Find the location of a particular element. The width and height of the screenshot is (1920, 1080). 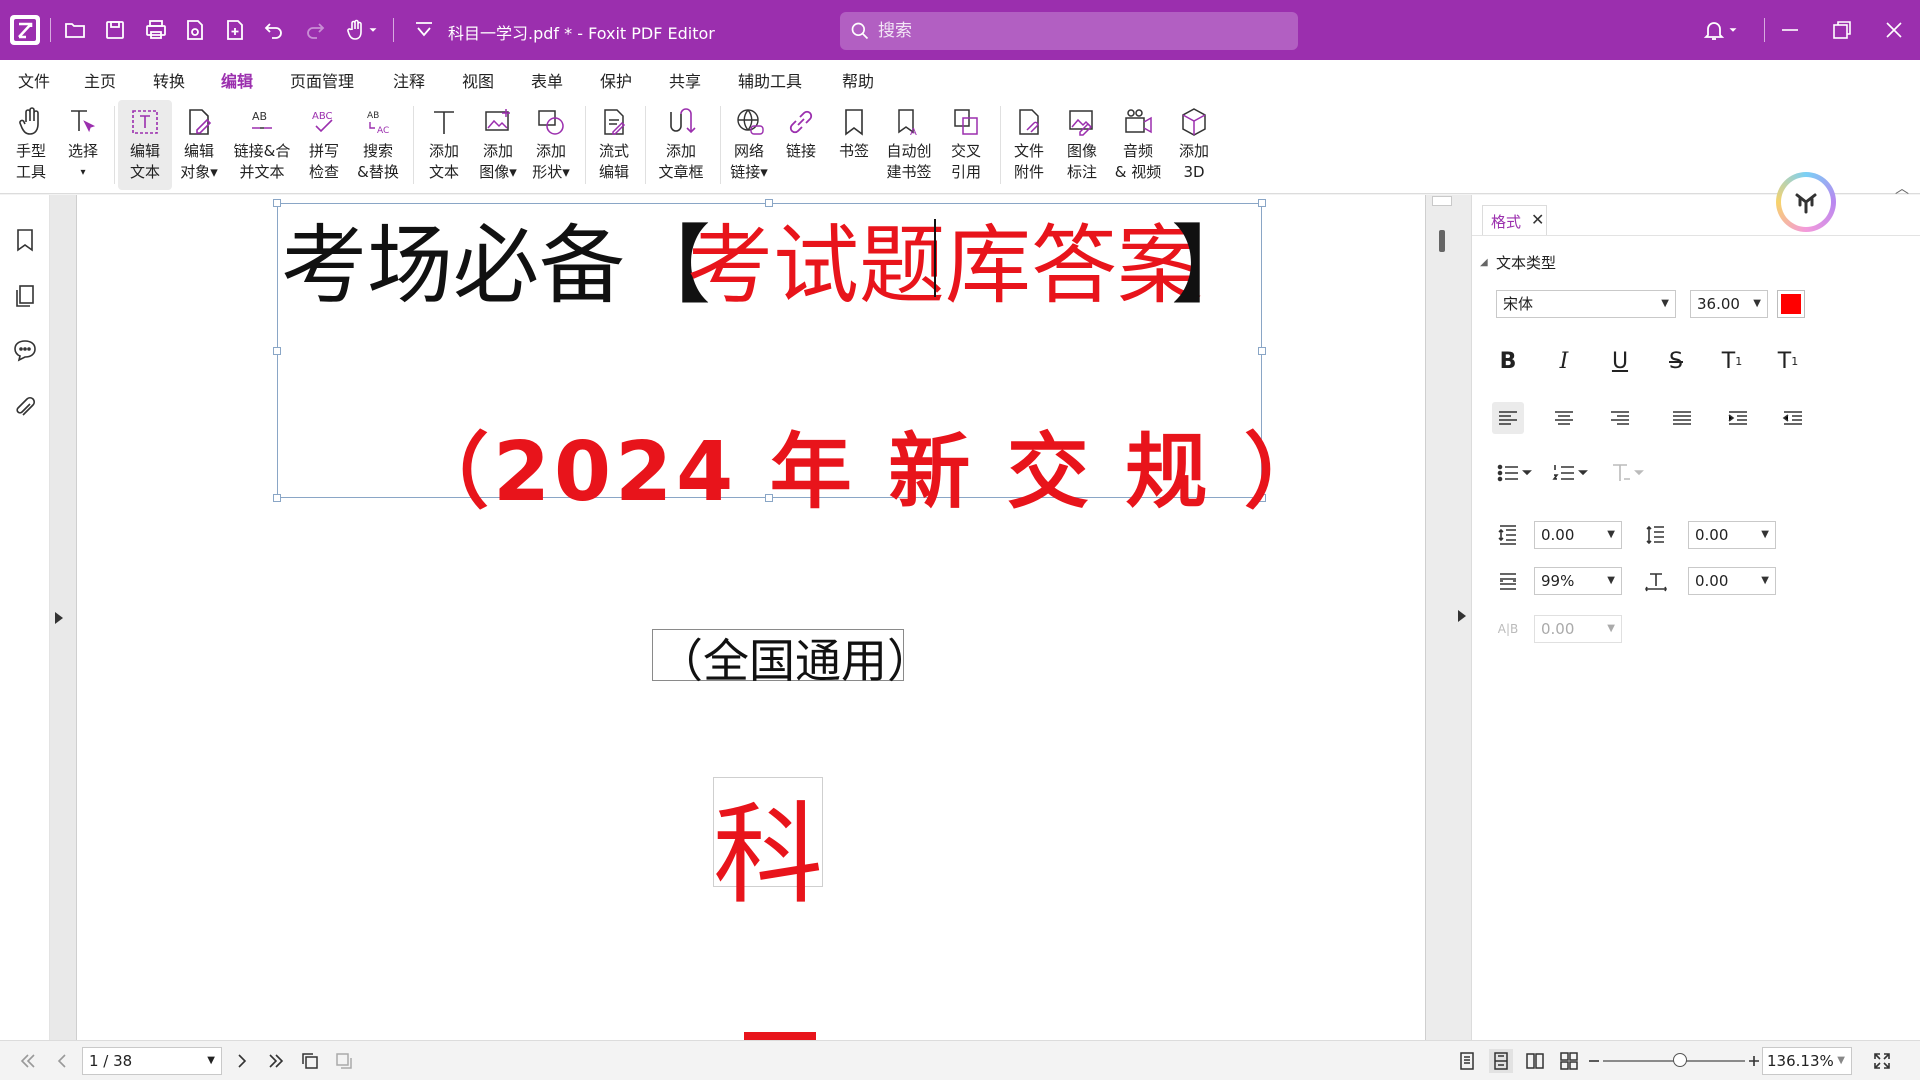

collapse-right-panel-icon is located at coordinates (1462, 616).